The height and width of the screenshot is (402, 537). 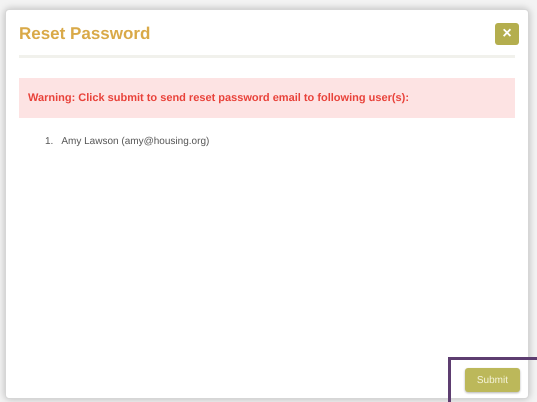 What do you see at coordinates (84, 34) in the screenshot?
I see `dialog-title: Reset Password` at bounding box center [84, 34].